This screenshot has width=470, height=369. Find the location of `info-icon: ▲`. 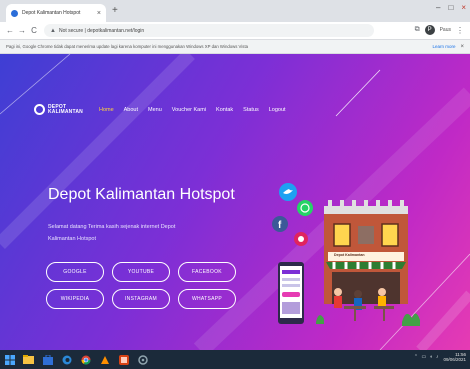

info-icon: ▲ is located at coordinates (53, 31).